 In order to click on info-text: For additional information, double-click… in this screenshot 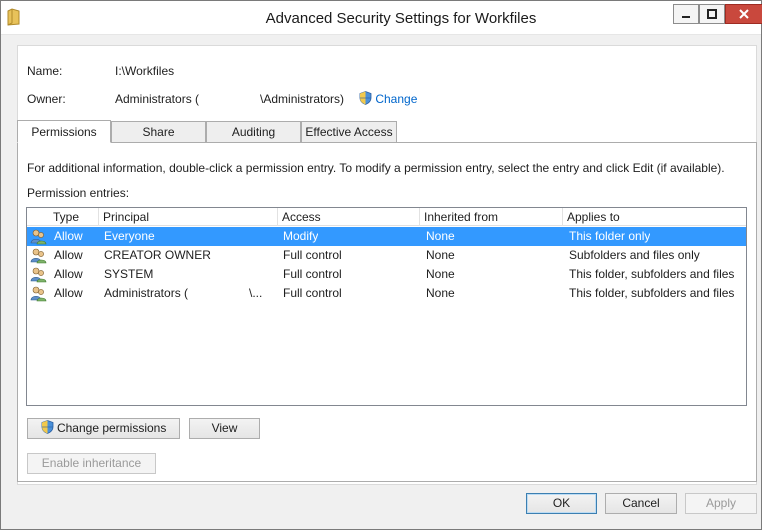, I will do `click(376, 168)`.